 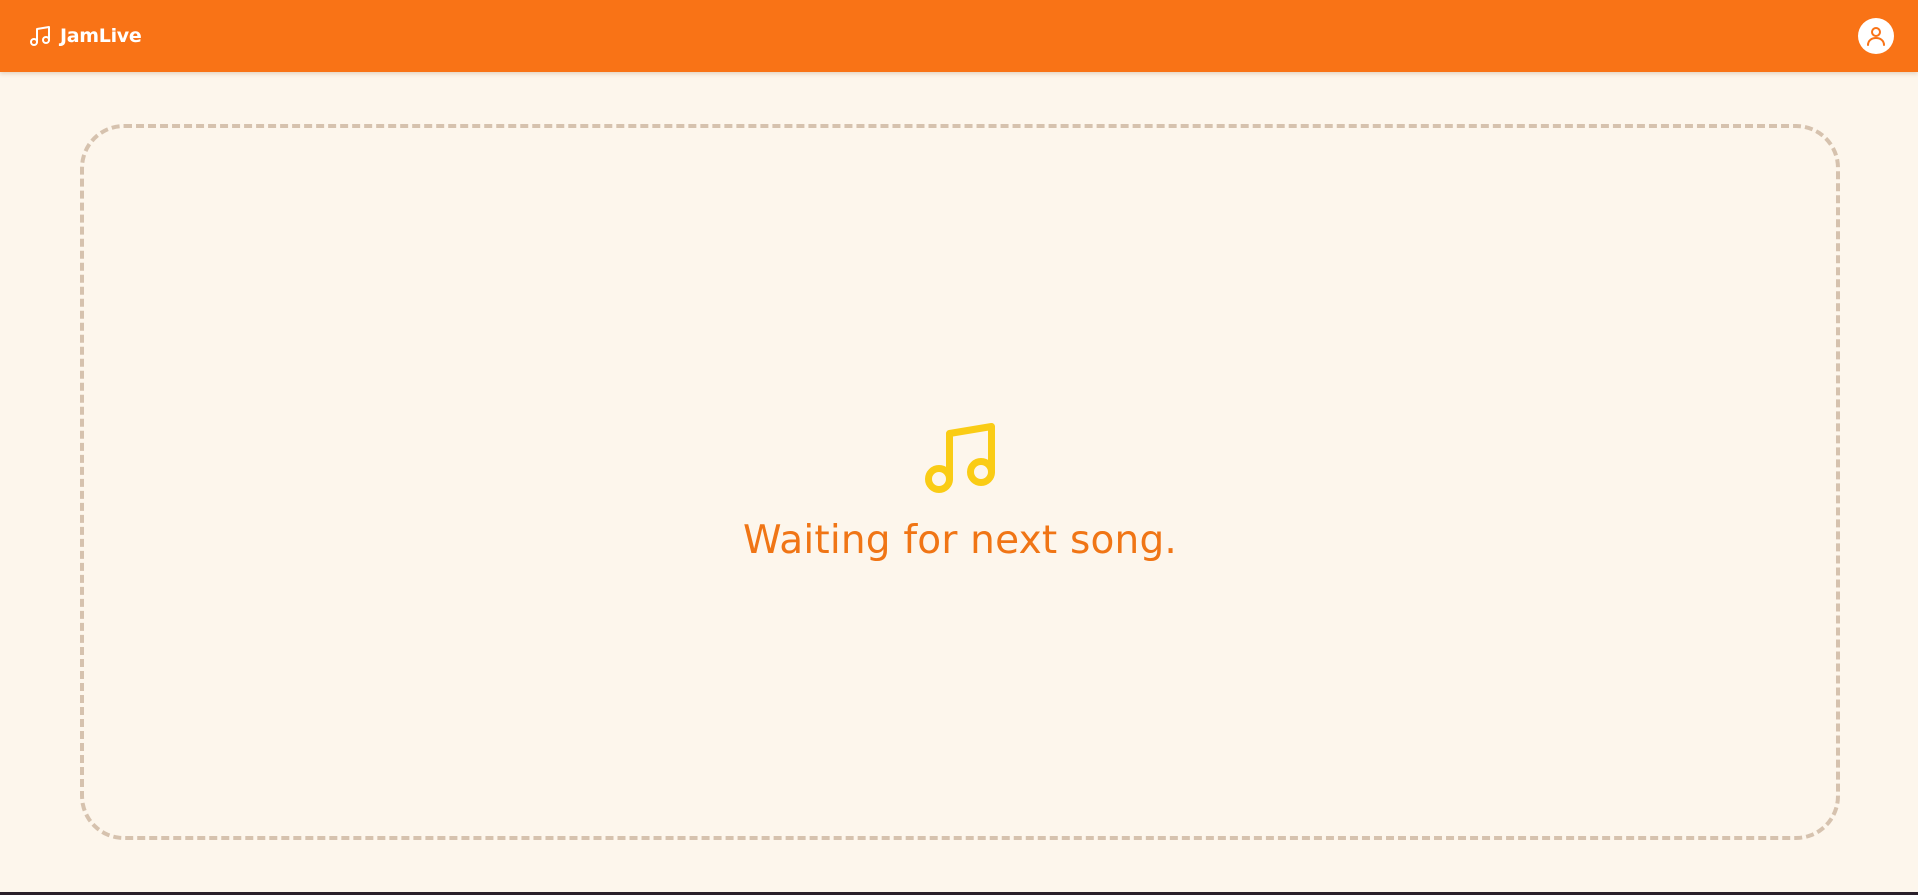 What do you see at coordinates (960, 540) in the screenshot?
I see `waiting-status-text: Waiting for next song.` at bounding box center [960, 540].